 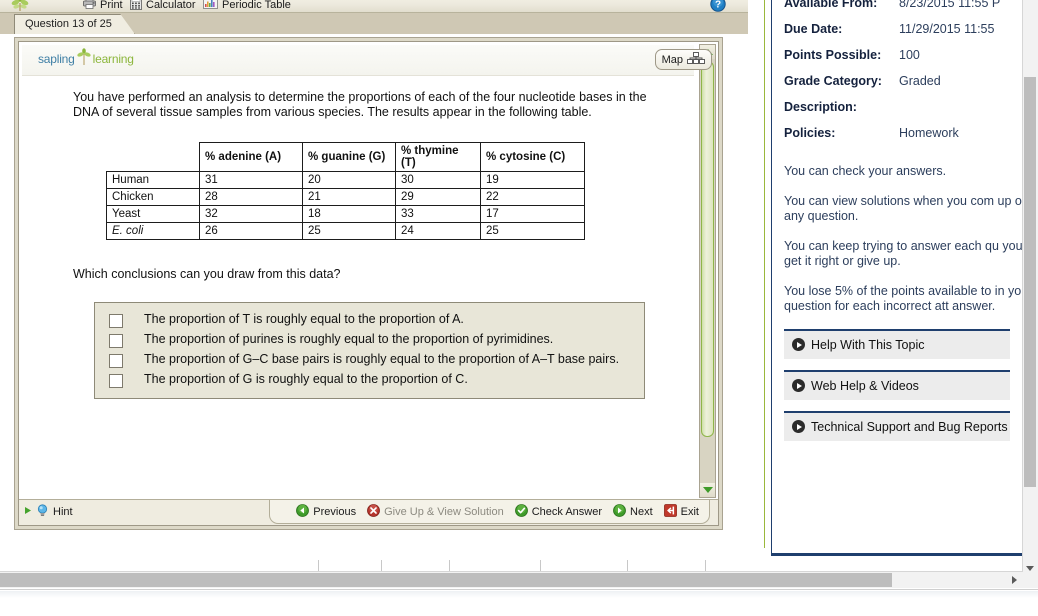 What do you see at coordinates (1014, 580) in the screenshot?
I see `browser-scroll-right-icon` at bounding box center [1014, 580].